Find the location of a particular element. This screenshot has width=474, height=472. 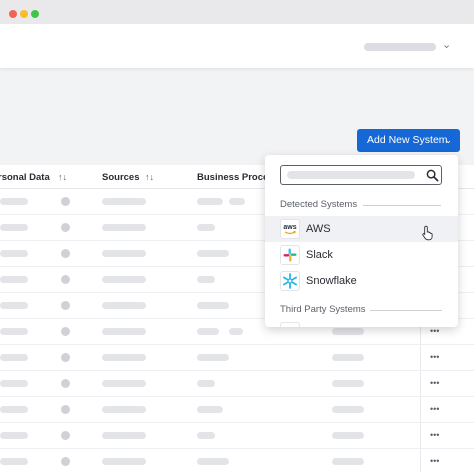

dropdown-item-slack: Slack is located at coordinates (361, 255).